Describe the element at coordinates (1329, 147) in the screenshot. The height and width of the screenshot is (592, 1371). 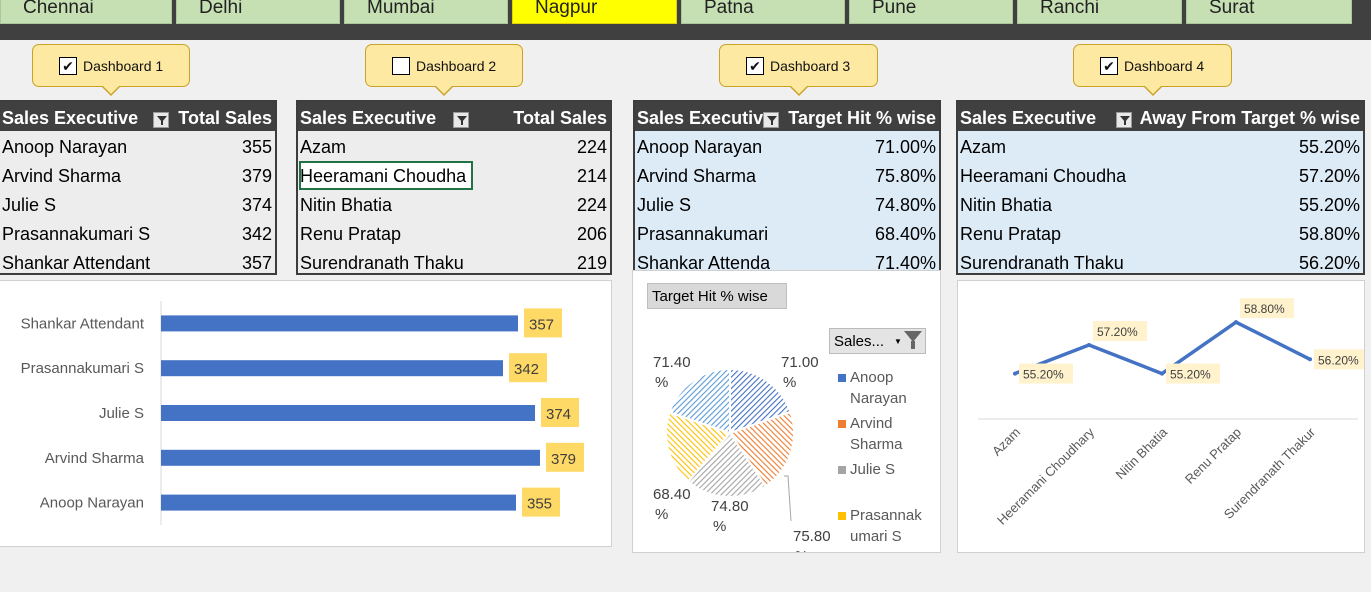
I see `row-value: 55.20%` at that location.